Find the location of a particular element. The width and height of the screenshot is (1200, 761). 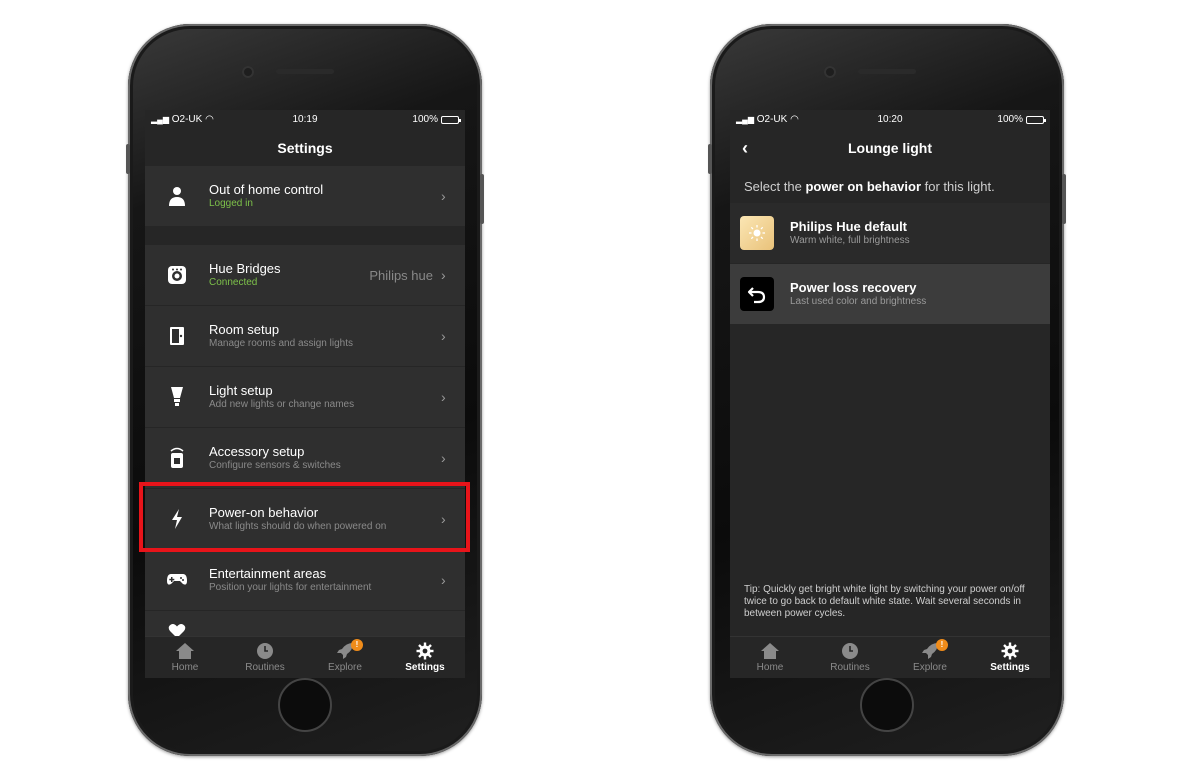

item-subtitle: Manage rooms and assign lights is located at coordinates (281, 343).